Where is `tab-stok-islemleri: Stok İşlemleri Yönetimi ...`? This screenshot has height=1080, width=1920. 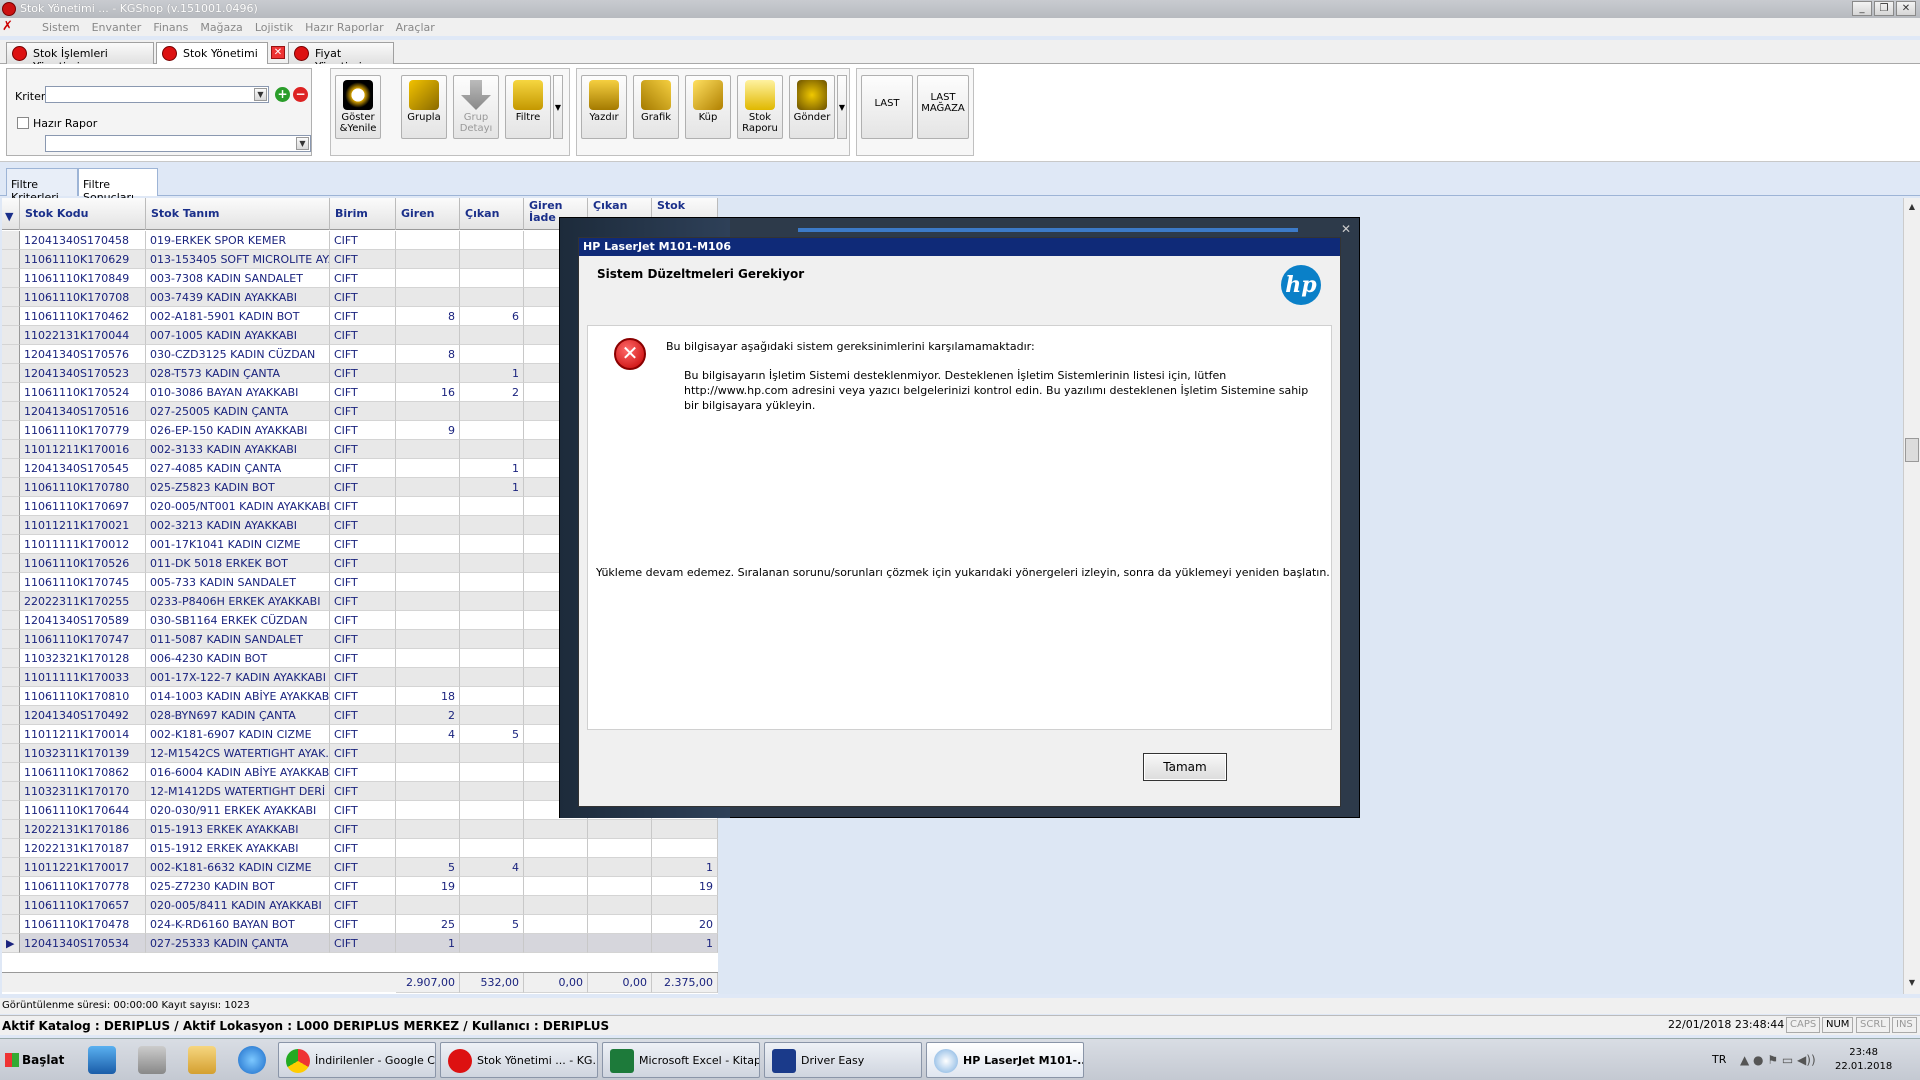
tab-stok-islemleri: Stok İşlemleri Yönetimi ... is located at coordinates (80, 57).